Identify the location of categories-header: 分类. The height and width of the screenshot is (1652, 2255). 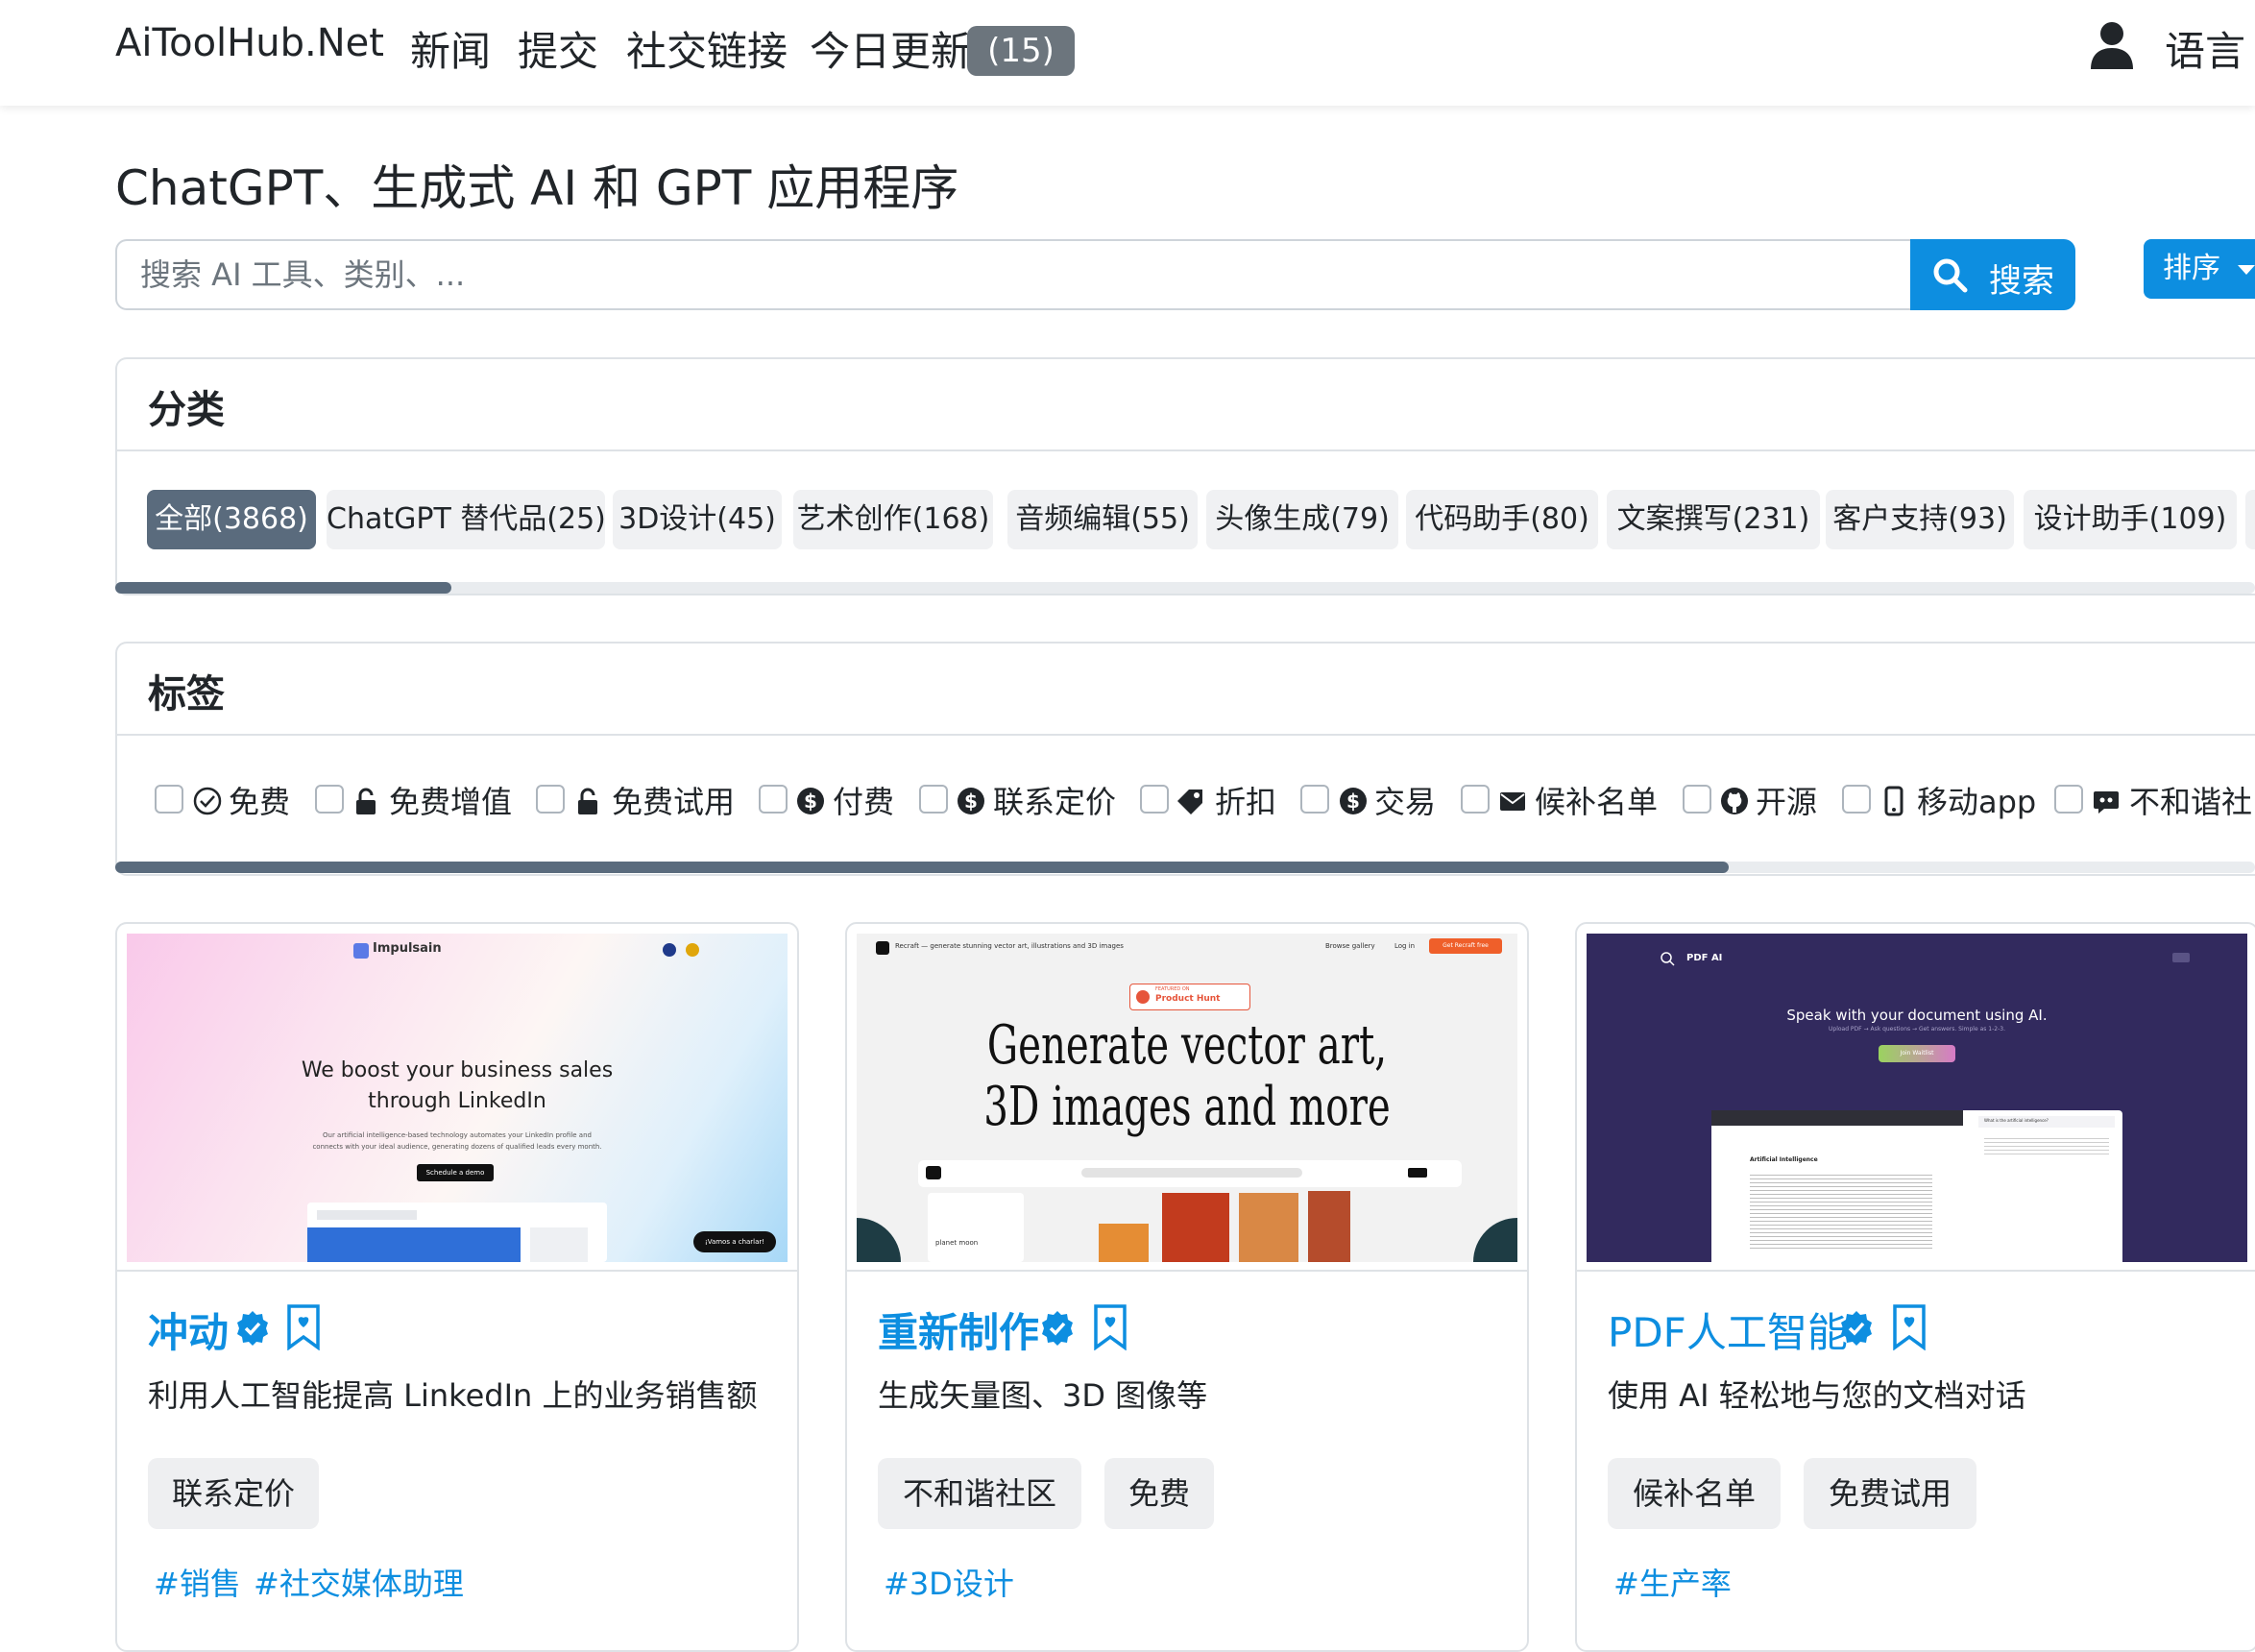
(1186, 405).